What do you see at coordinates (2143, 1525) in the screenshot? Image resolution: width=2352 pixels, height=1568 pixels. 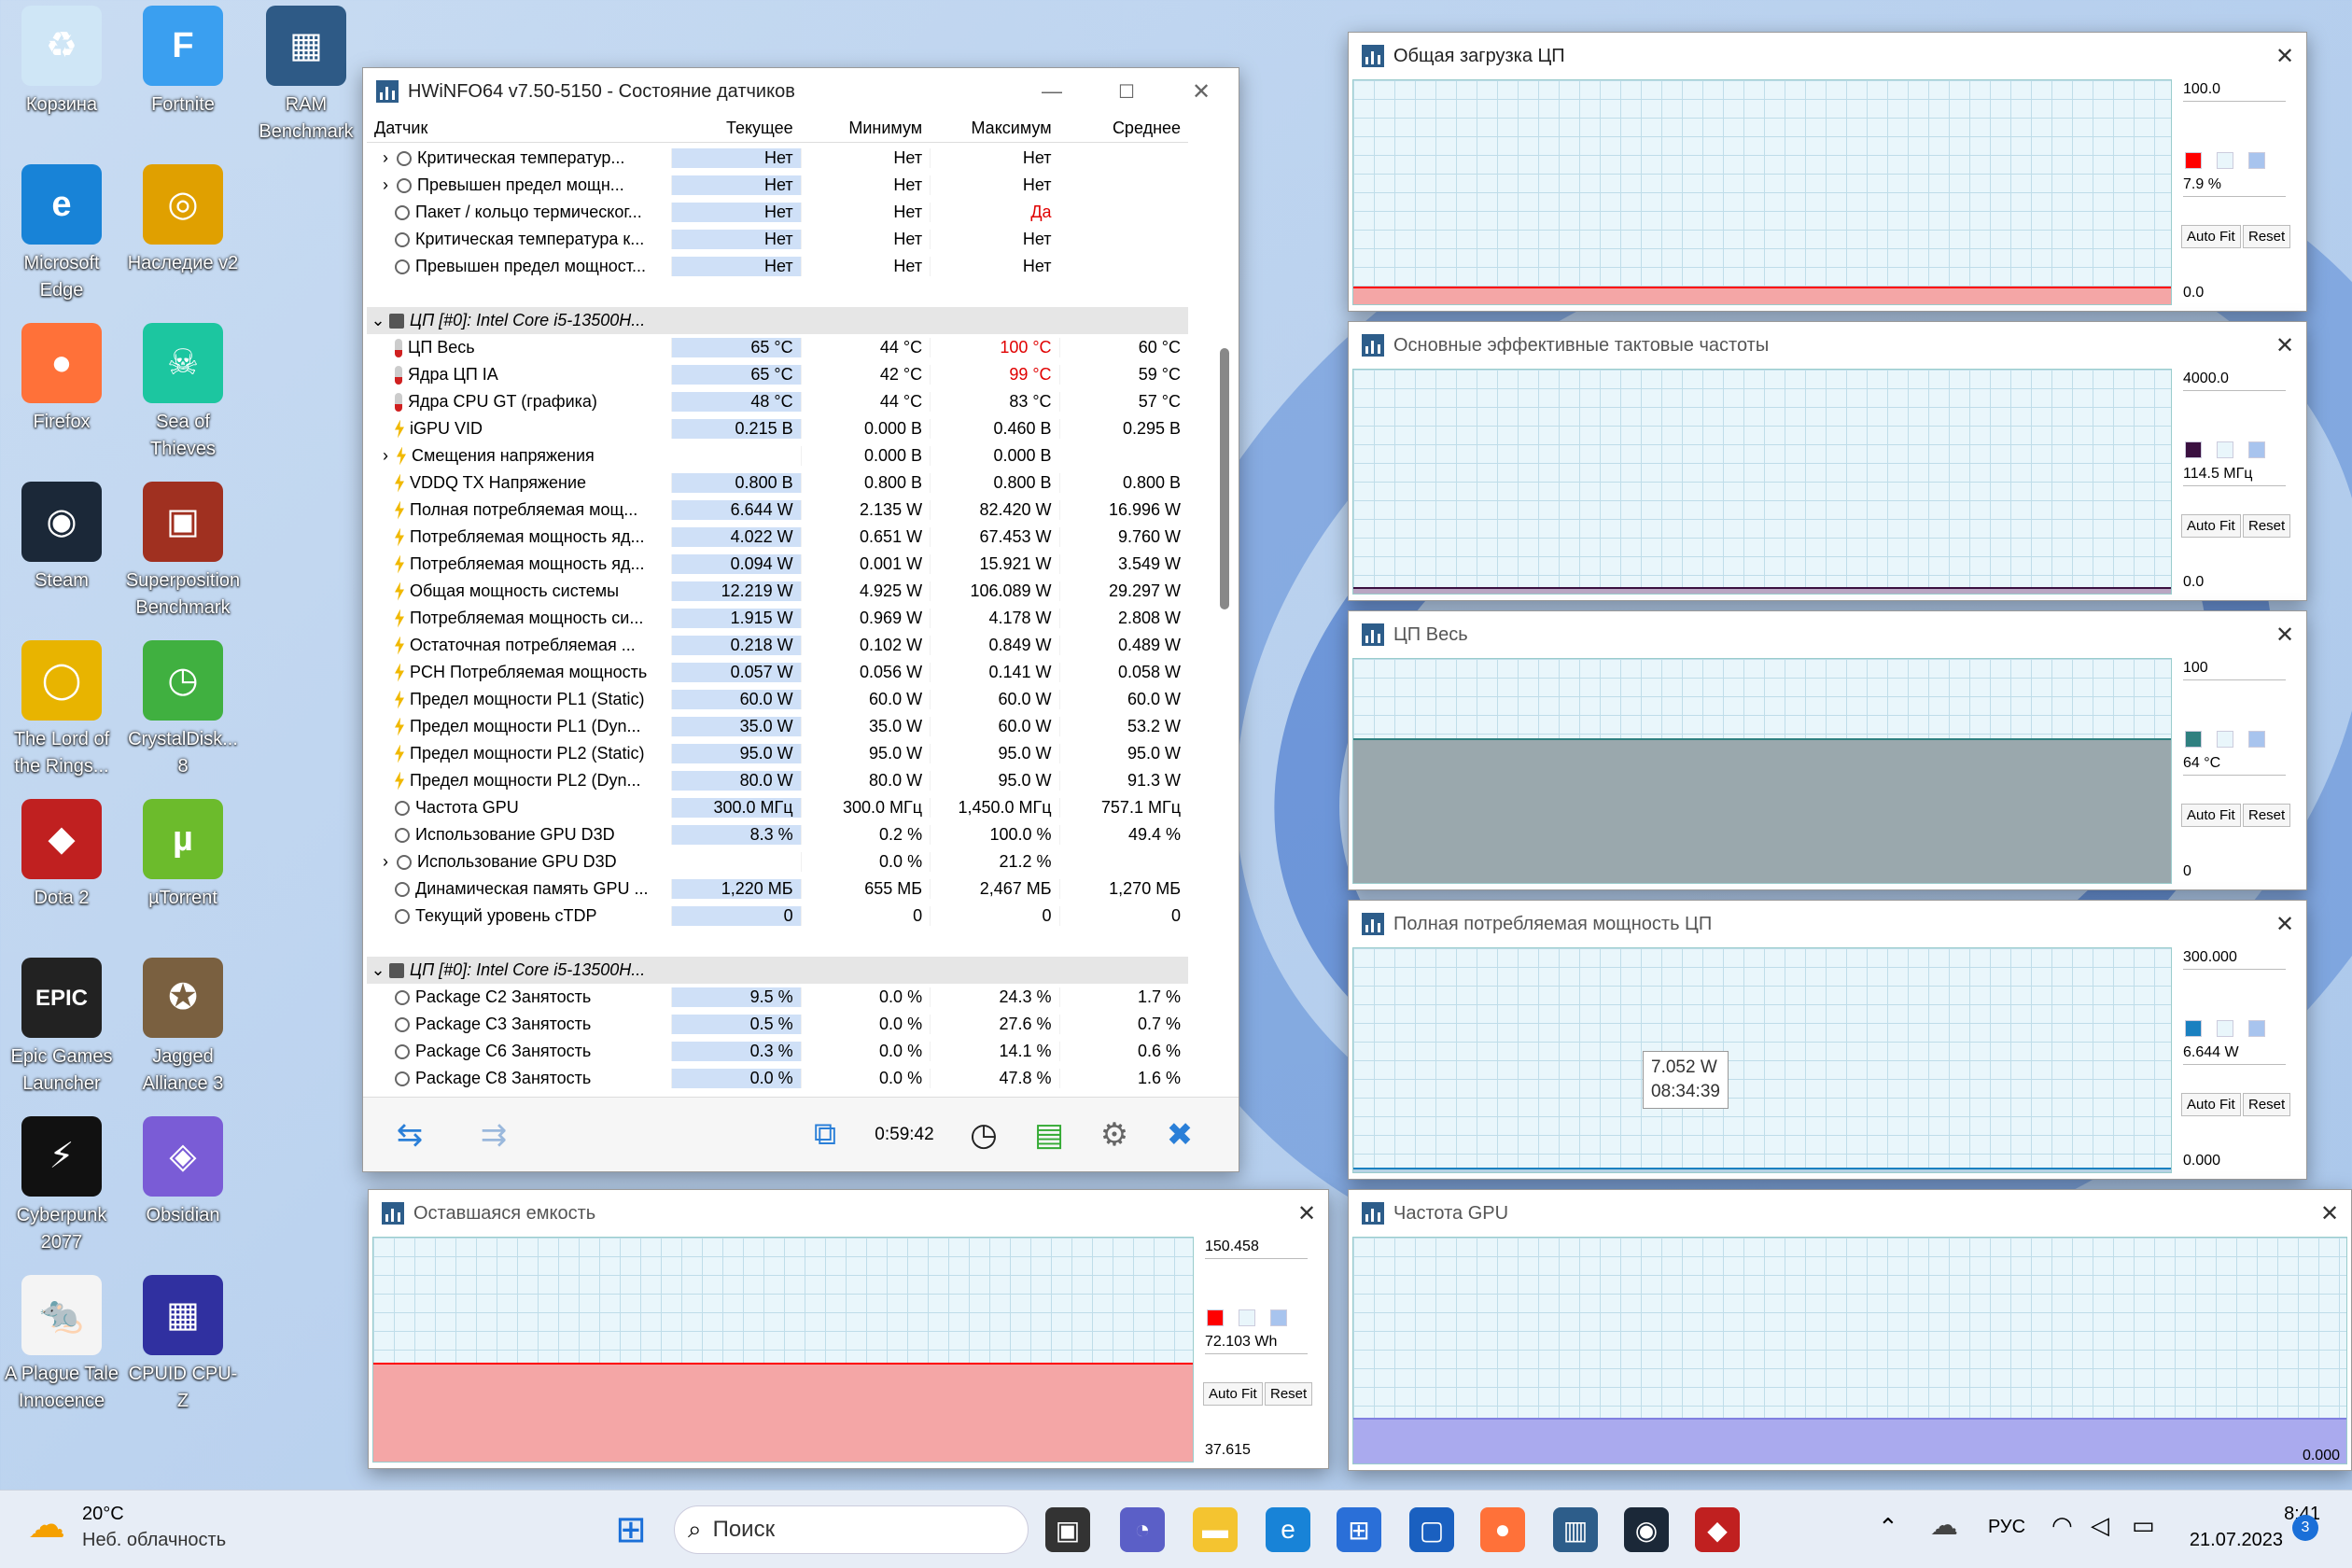 I see `battery-icon: ▭` at bounding box center [2143, 1525].